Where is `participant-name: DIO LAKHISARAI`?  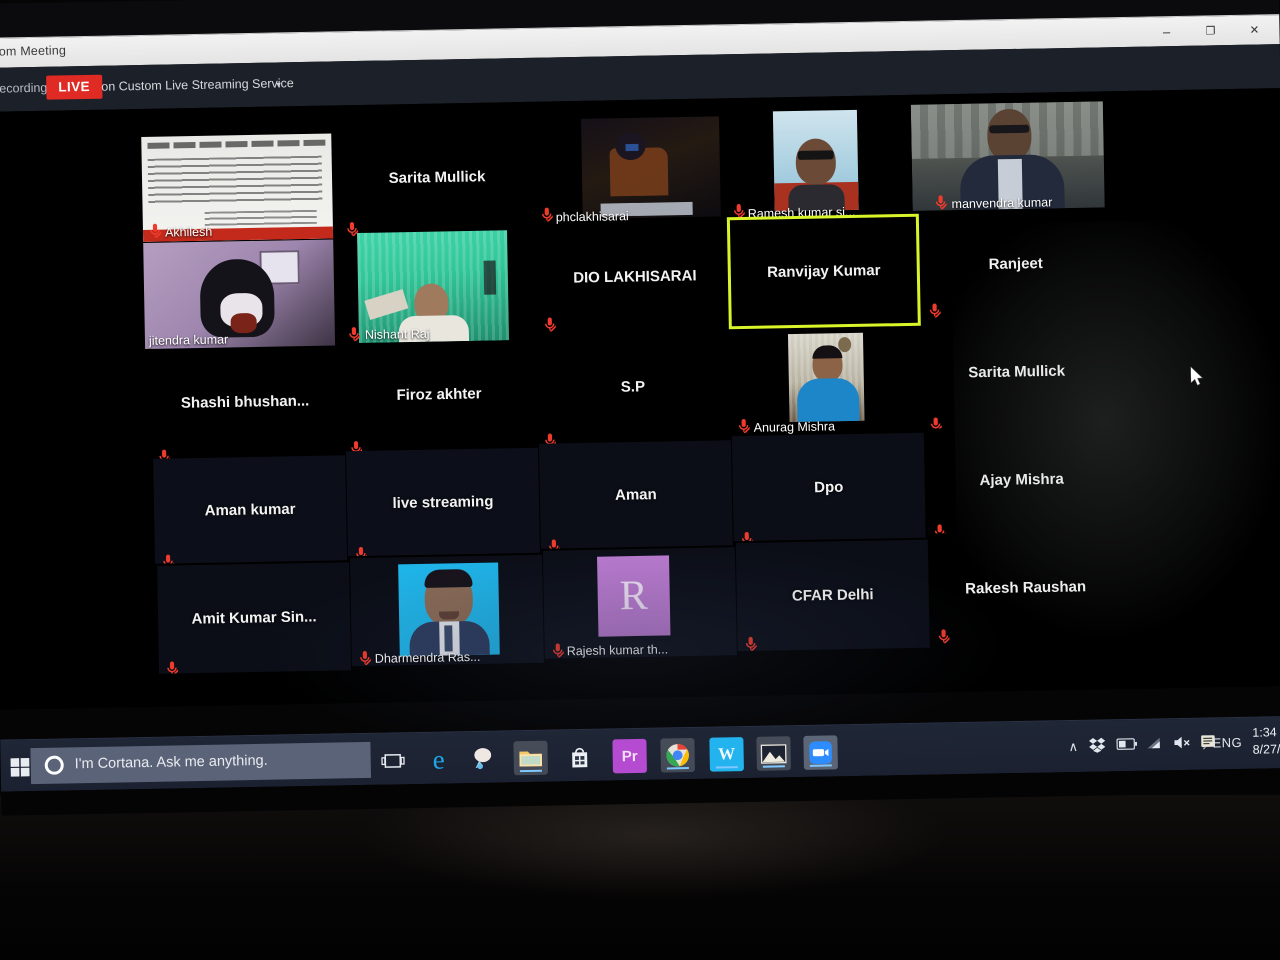 participant-name: DIO LAKHISARAI is located at coordinates (635, 277).